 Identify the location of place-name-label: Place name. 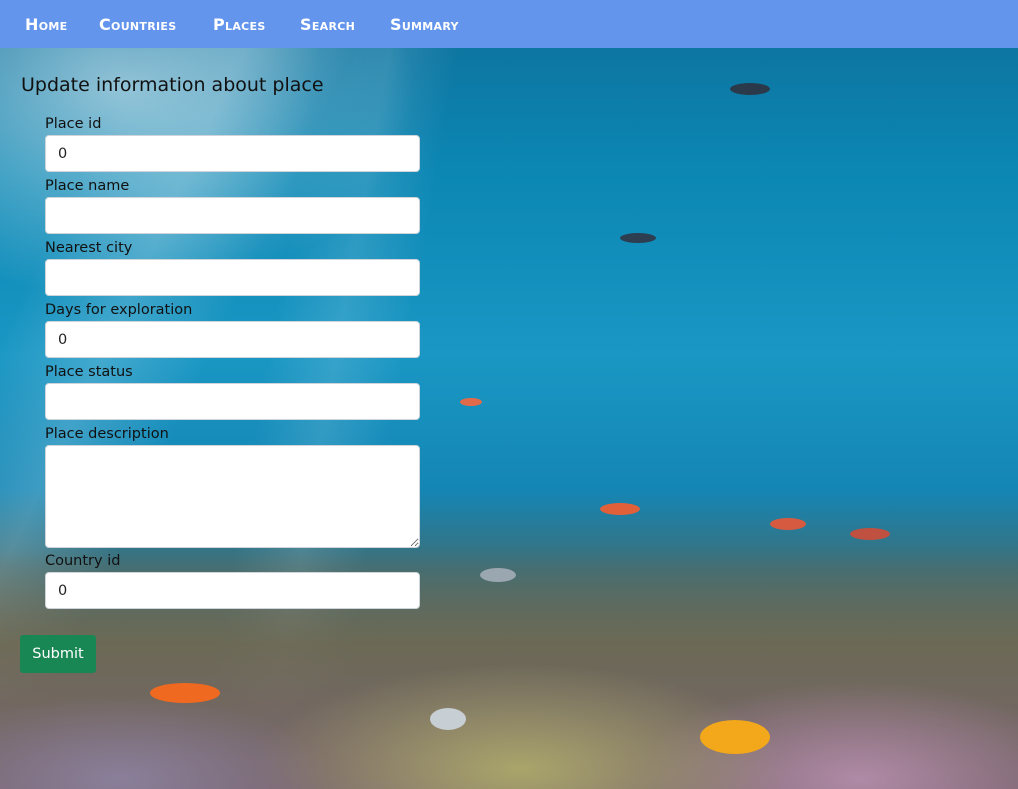
(87, 186).